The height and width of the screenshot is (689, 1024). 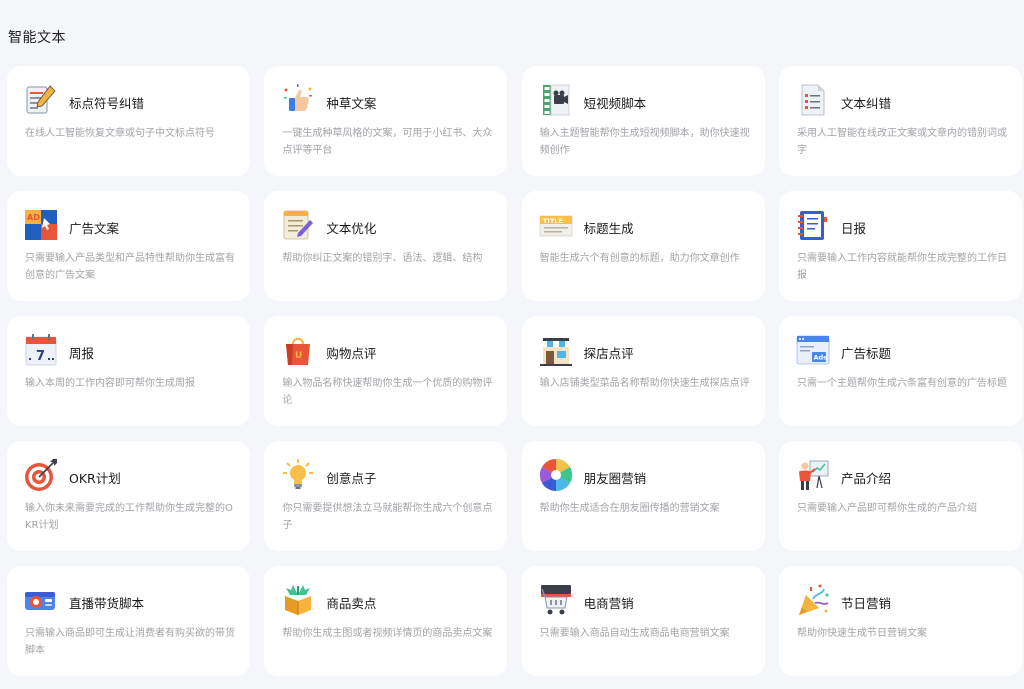 I want to click on card-description: 只需输入商品即可生成让消费者有购买欲的带货脚本, so click(x=130, y=642).